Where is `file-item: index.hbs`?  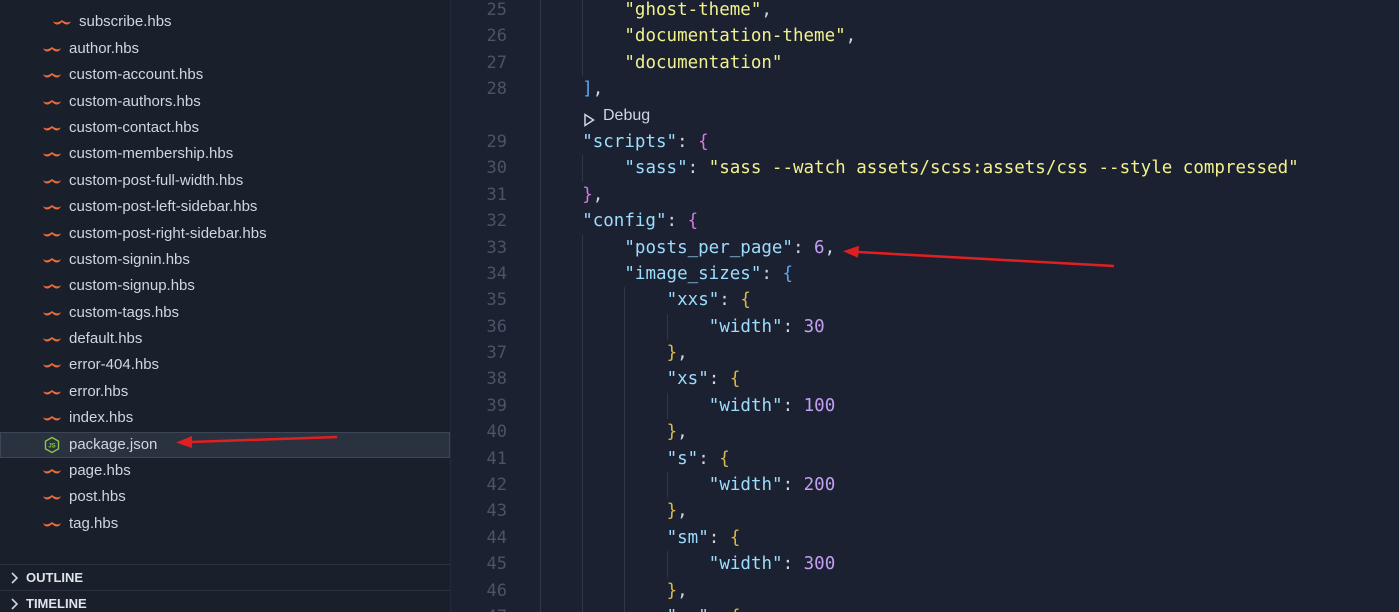 file-item: index.hbs is located at coordinates (225, 418).